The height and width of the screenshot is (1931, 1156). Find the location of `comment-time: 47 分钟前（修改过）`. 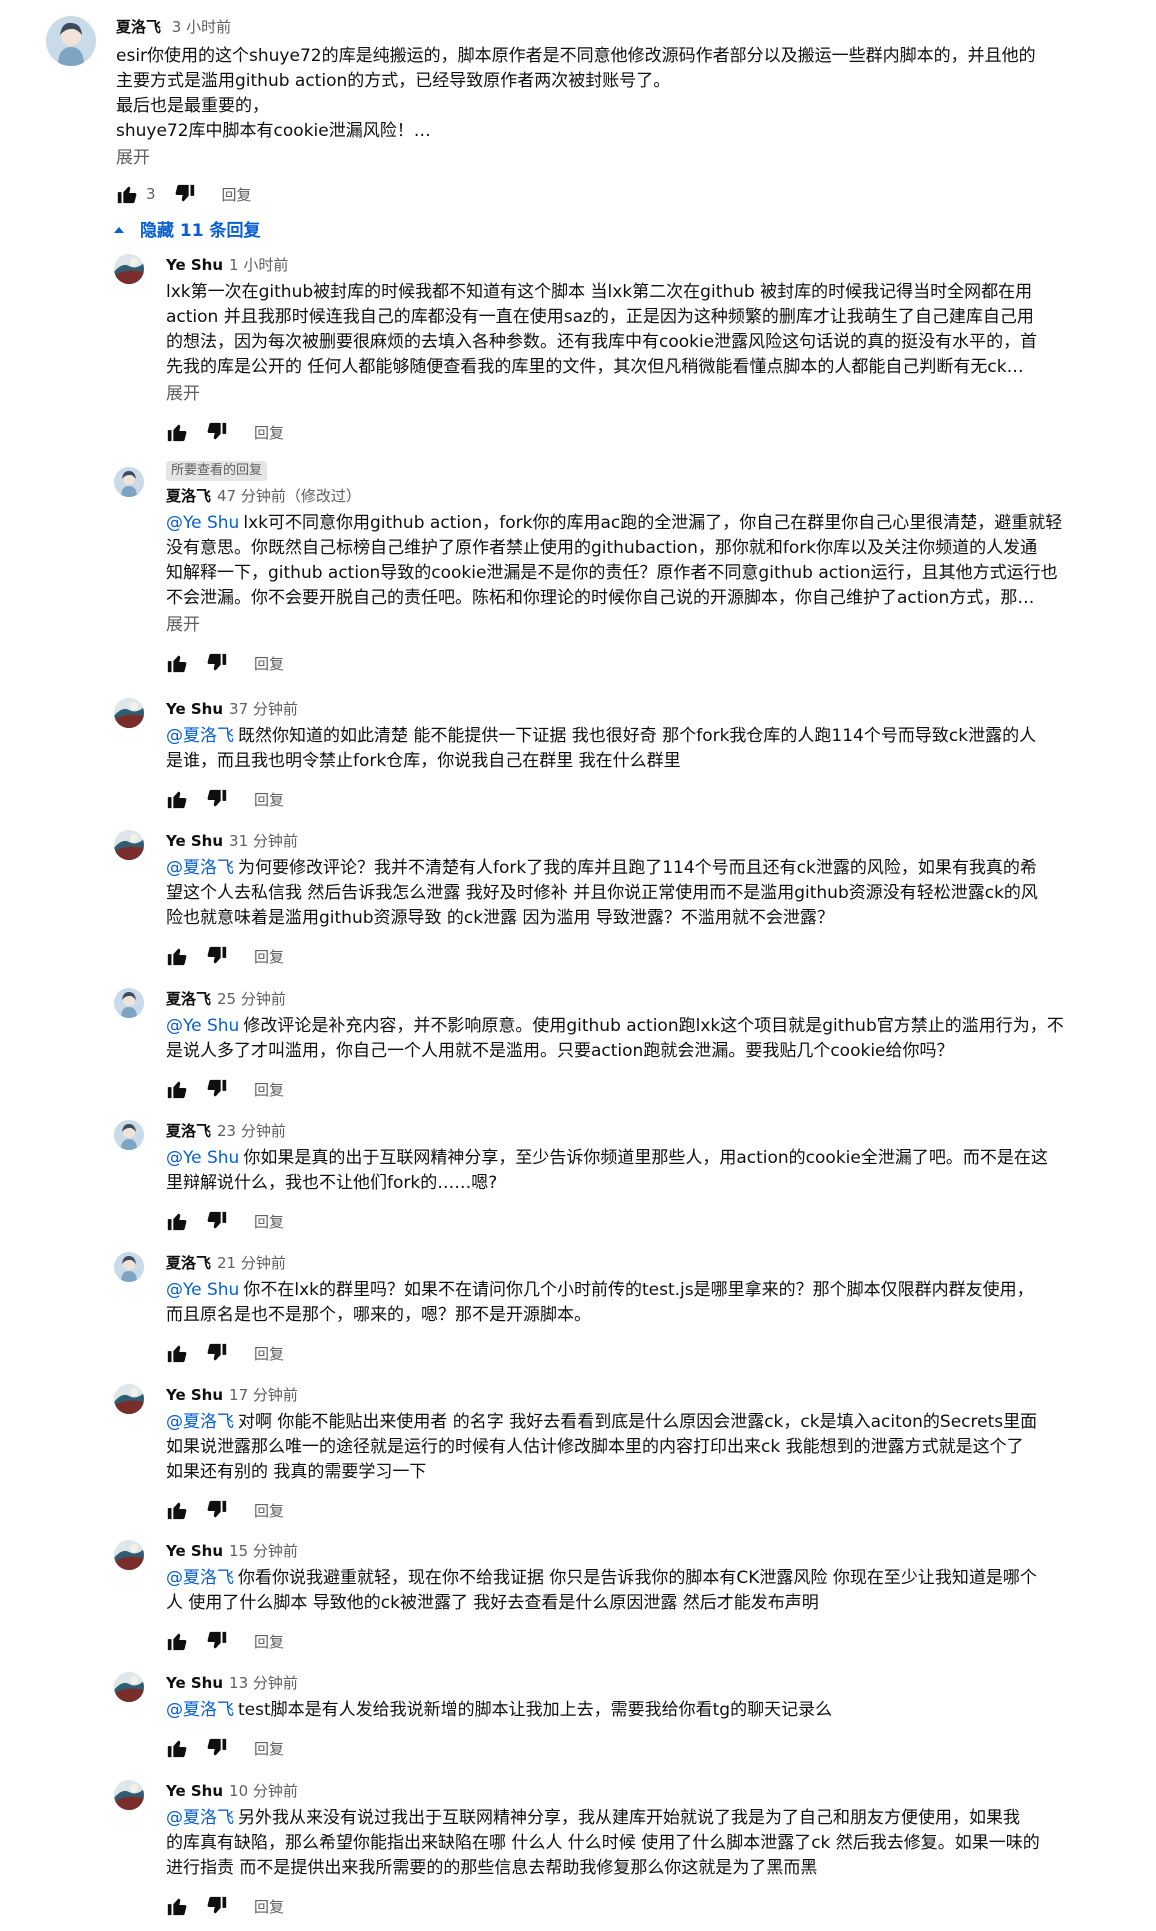

comment-time: 47 分钟前（修改过） is located at coordinates (289, 496).